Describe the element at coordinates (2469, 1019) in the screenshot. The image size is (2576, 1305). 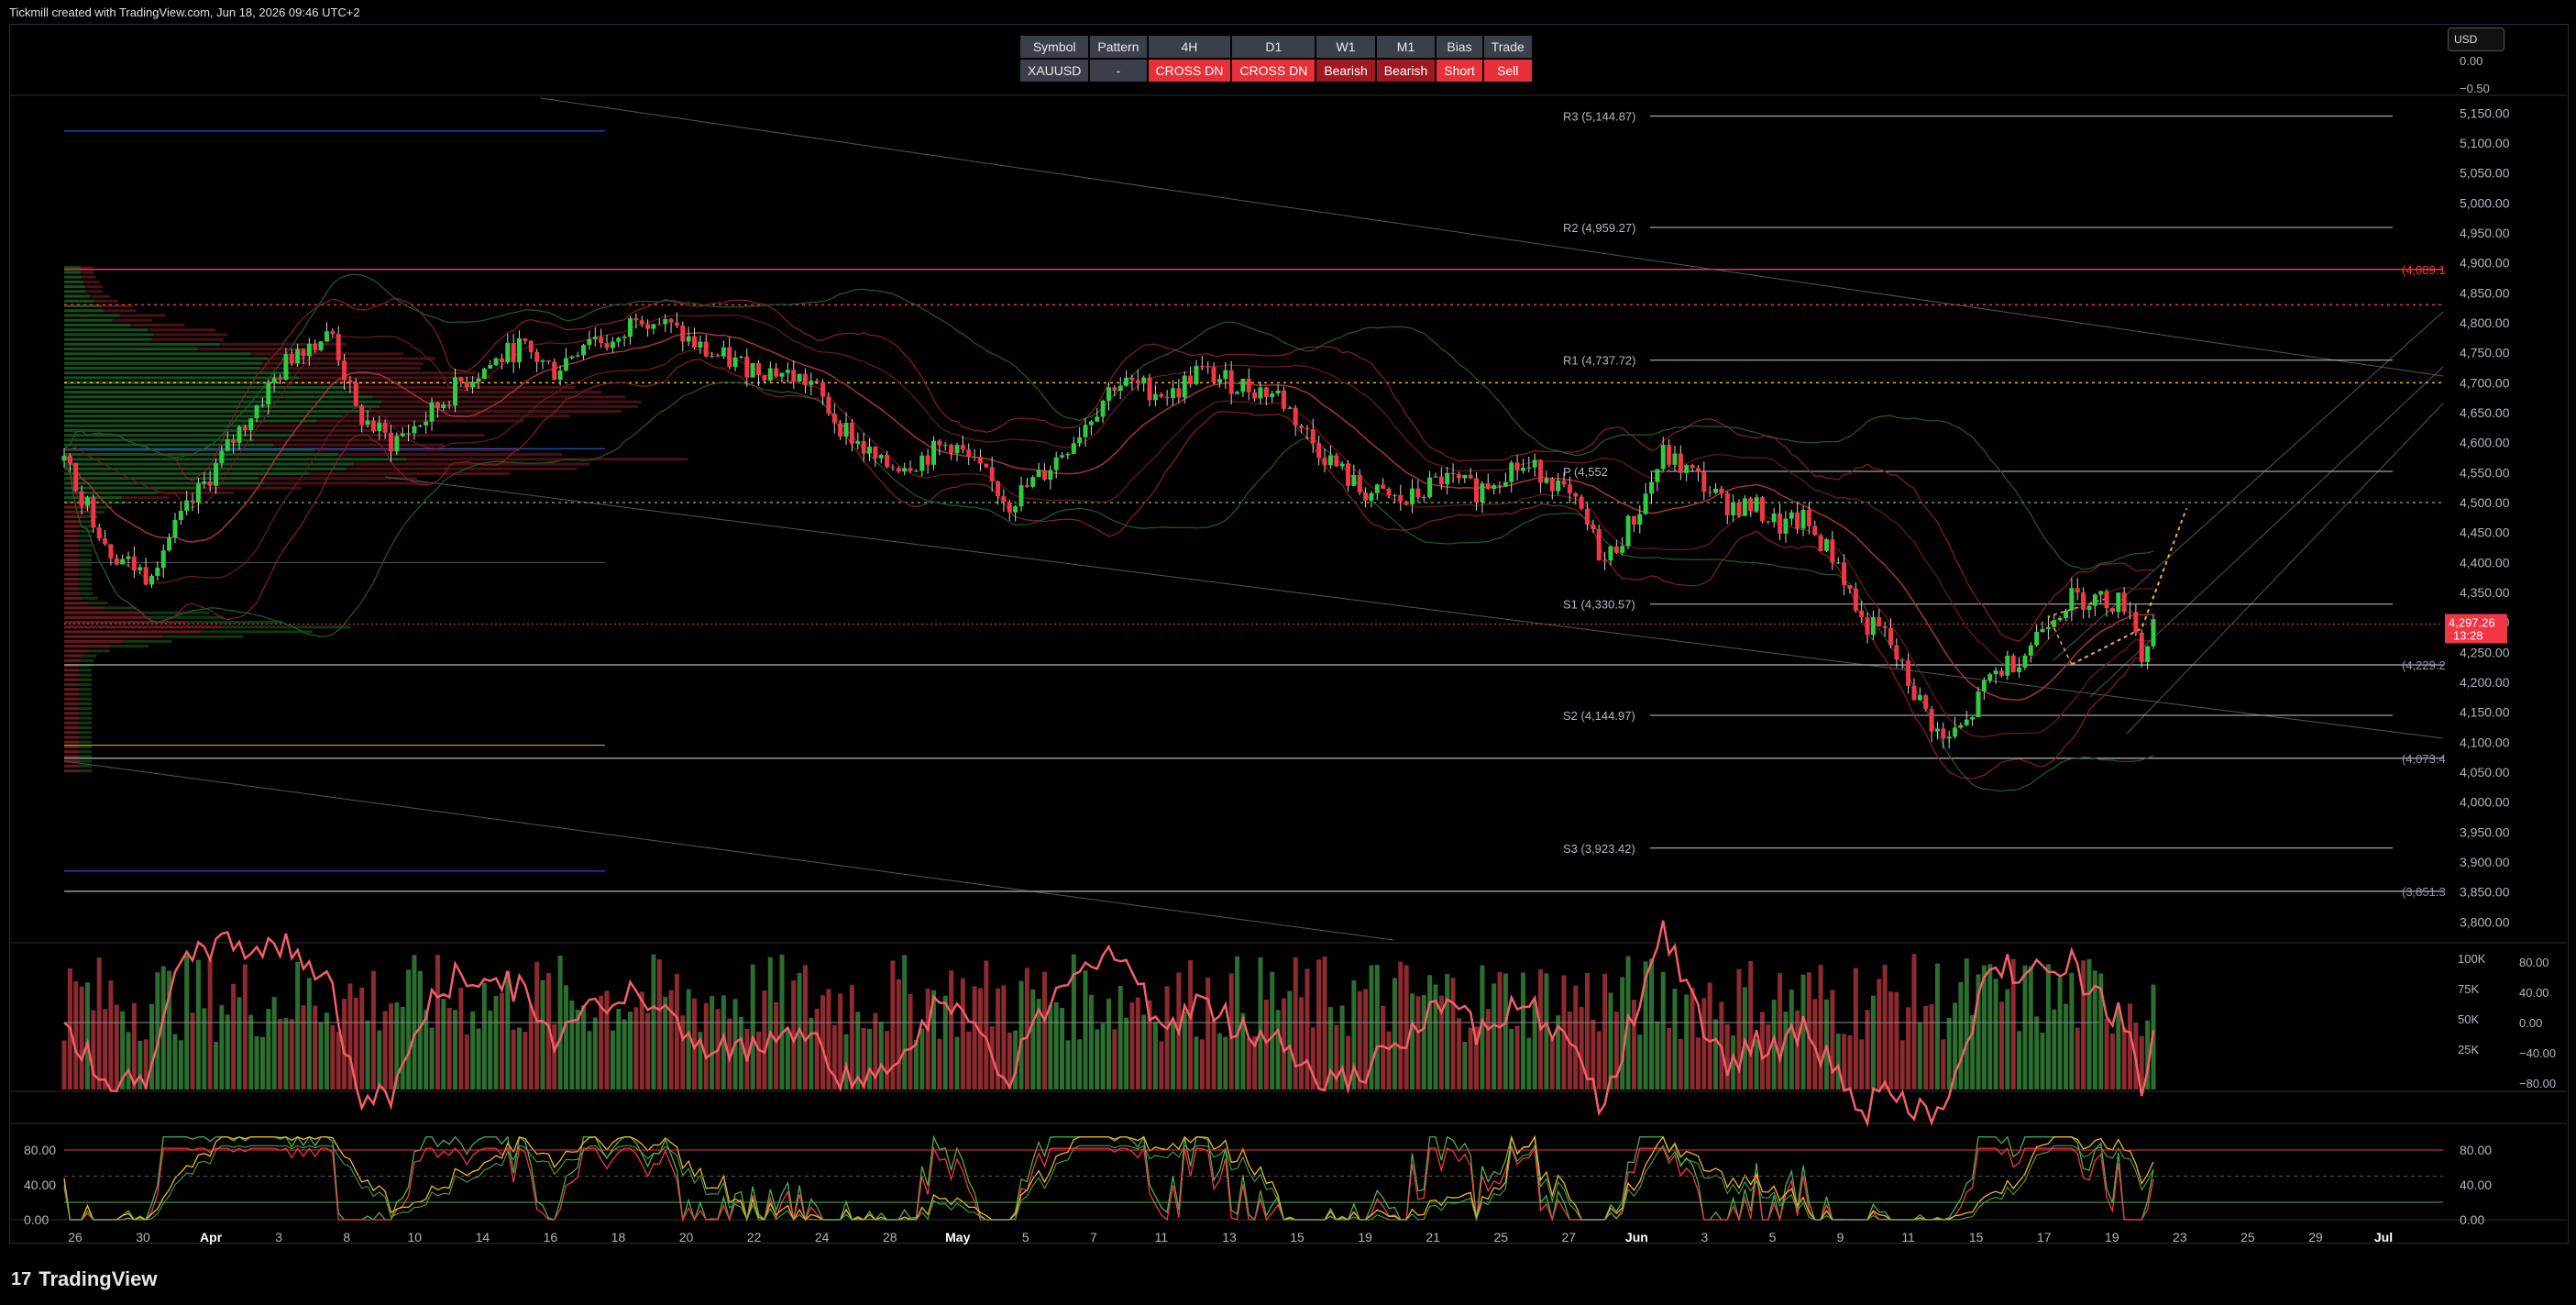
I see `volume-tick-label: 50K` at that location.